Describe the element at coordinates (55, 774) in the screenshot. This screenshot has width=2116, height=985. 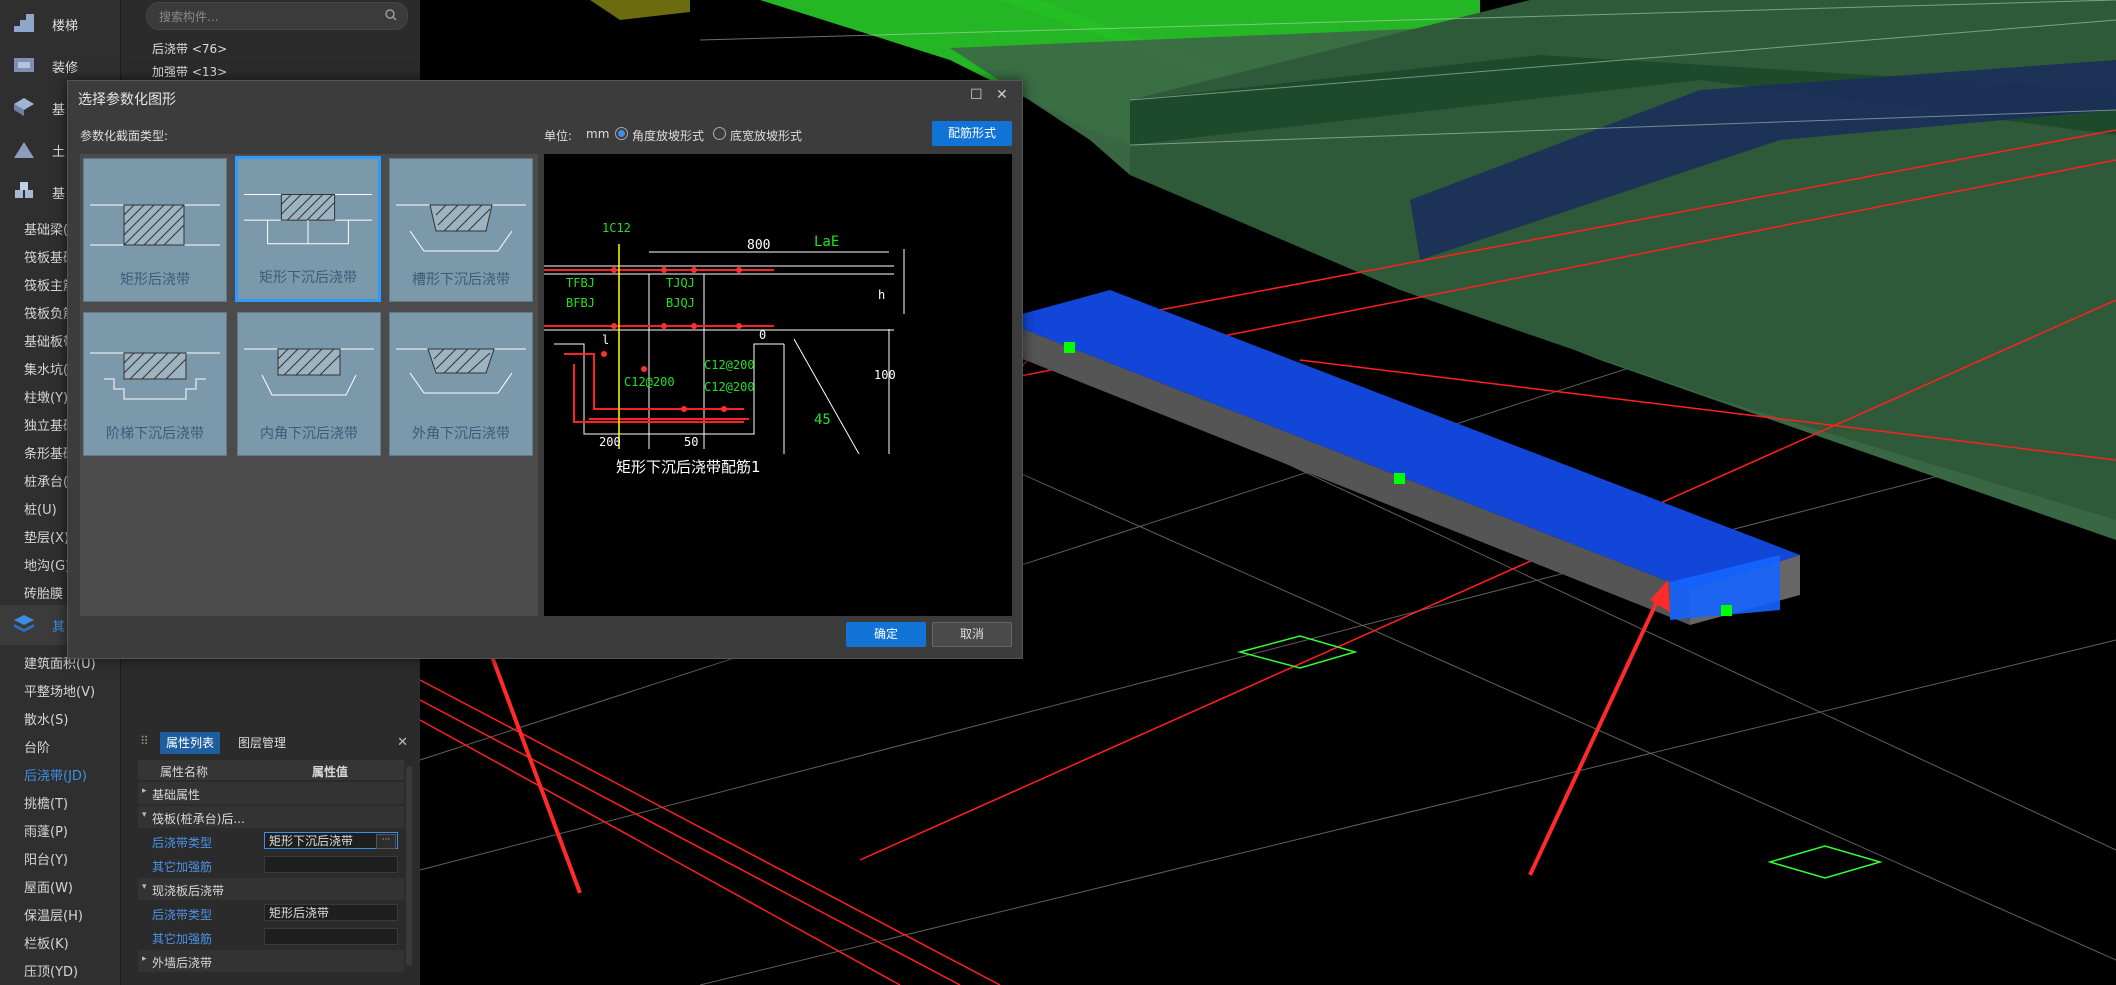
I see `nav-item-post-pour-strip: 后浇带(JD)` at that location.